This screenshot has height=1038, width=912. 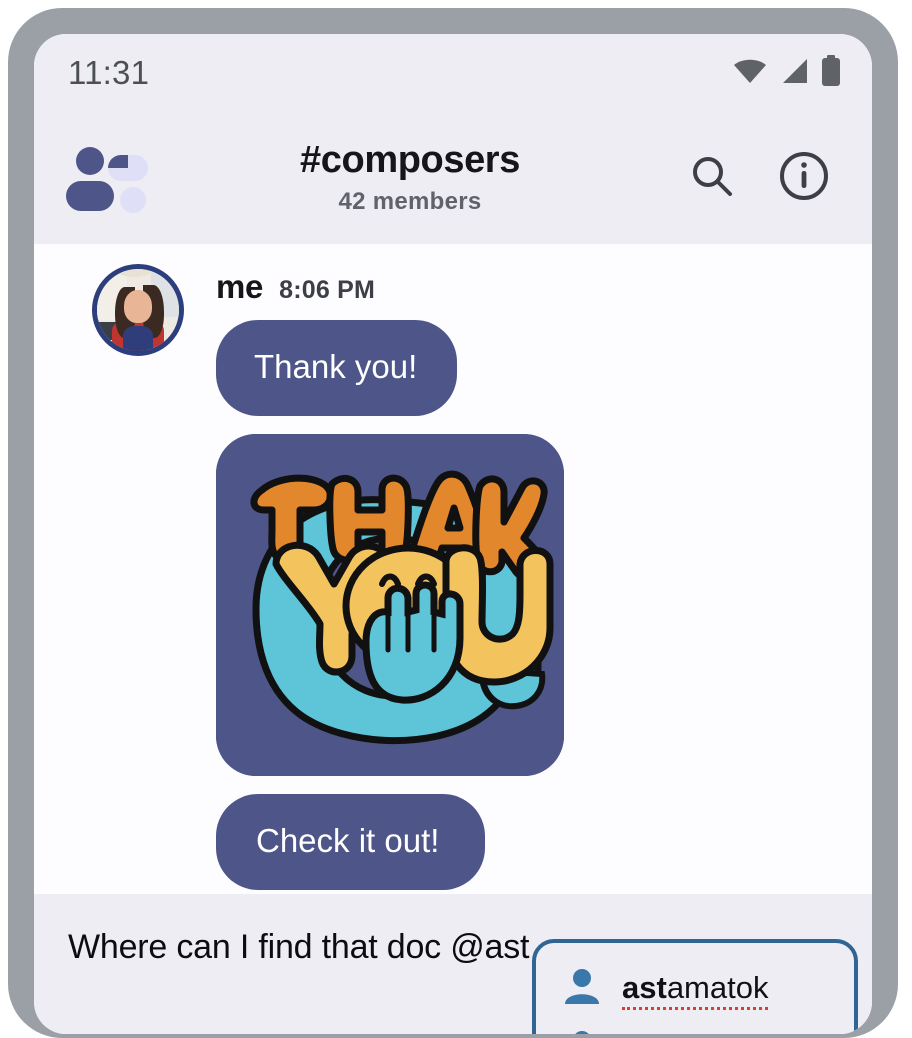 I want to click on message-timestamp: 8:06 PM, so click(x=327, y=290).